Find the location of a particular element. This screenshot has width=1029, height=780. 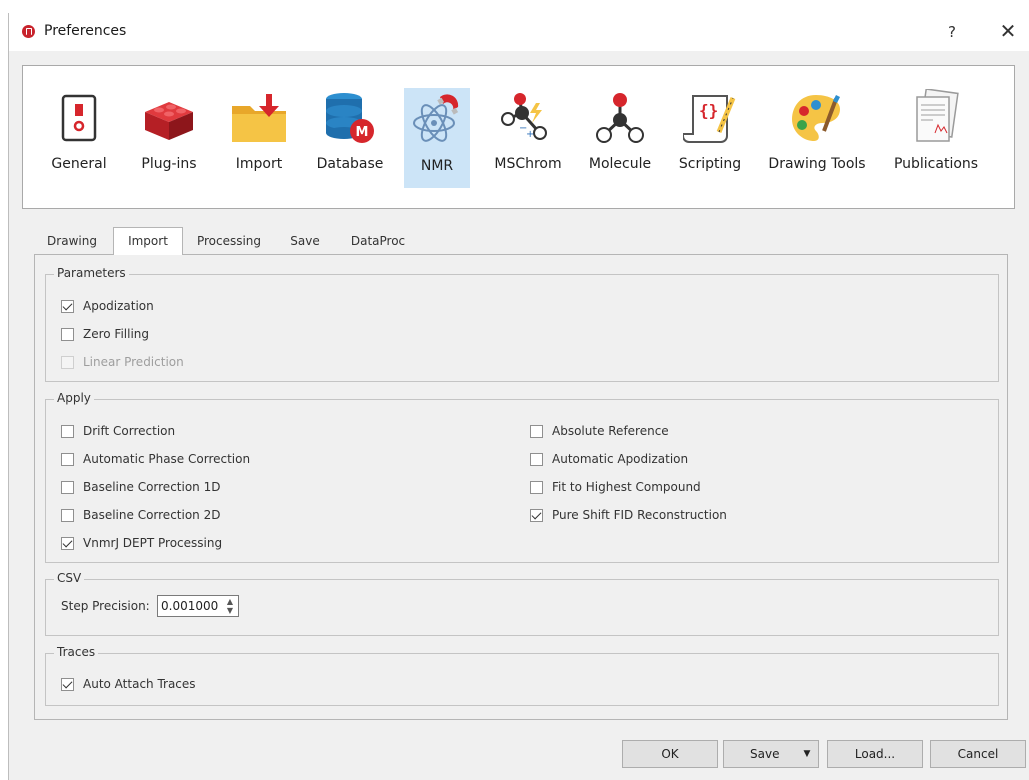

vnmrj-dept-processing-checkbox-row: VnmrJ DEPT Processing is located at coordinates (141, 543).